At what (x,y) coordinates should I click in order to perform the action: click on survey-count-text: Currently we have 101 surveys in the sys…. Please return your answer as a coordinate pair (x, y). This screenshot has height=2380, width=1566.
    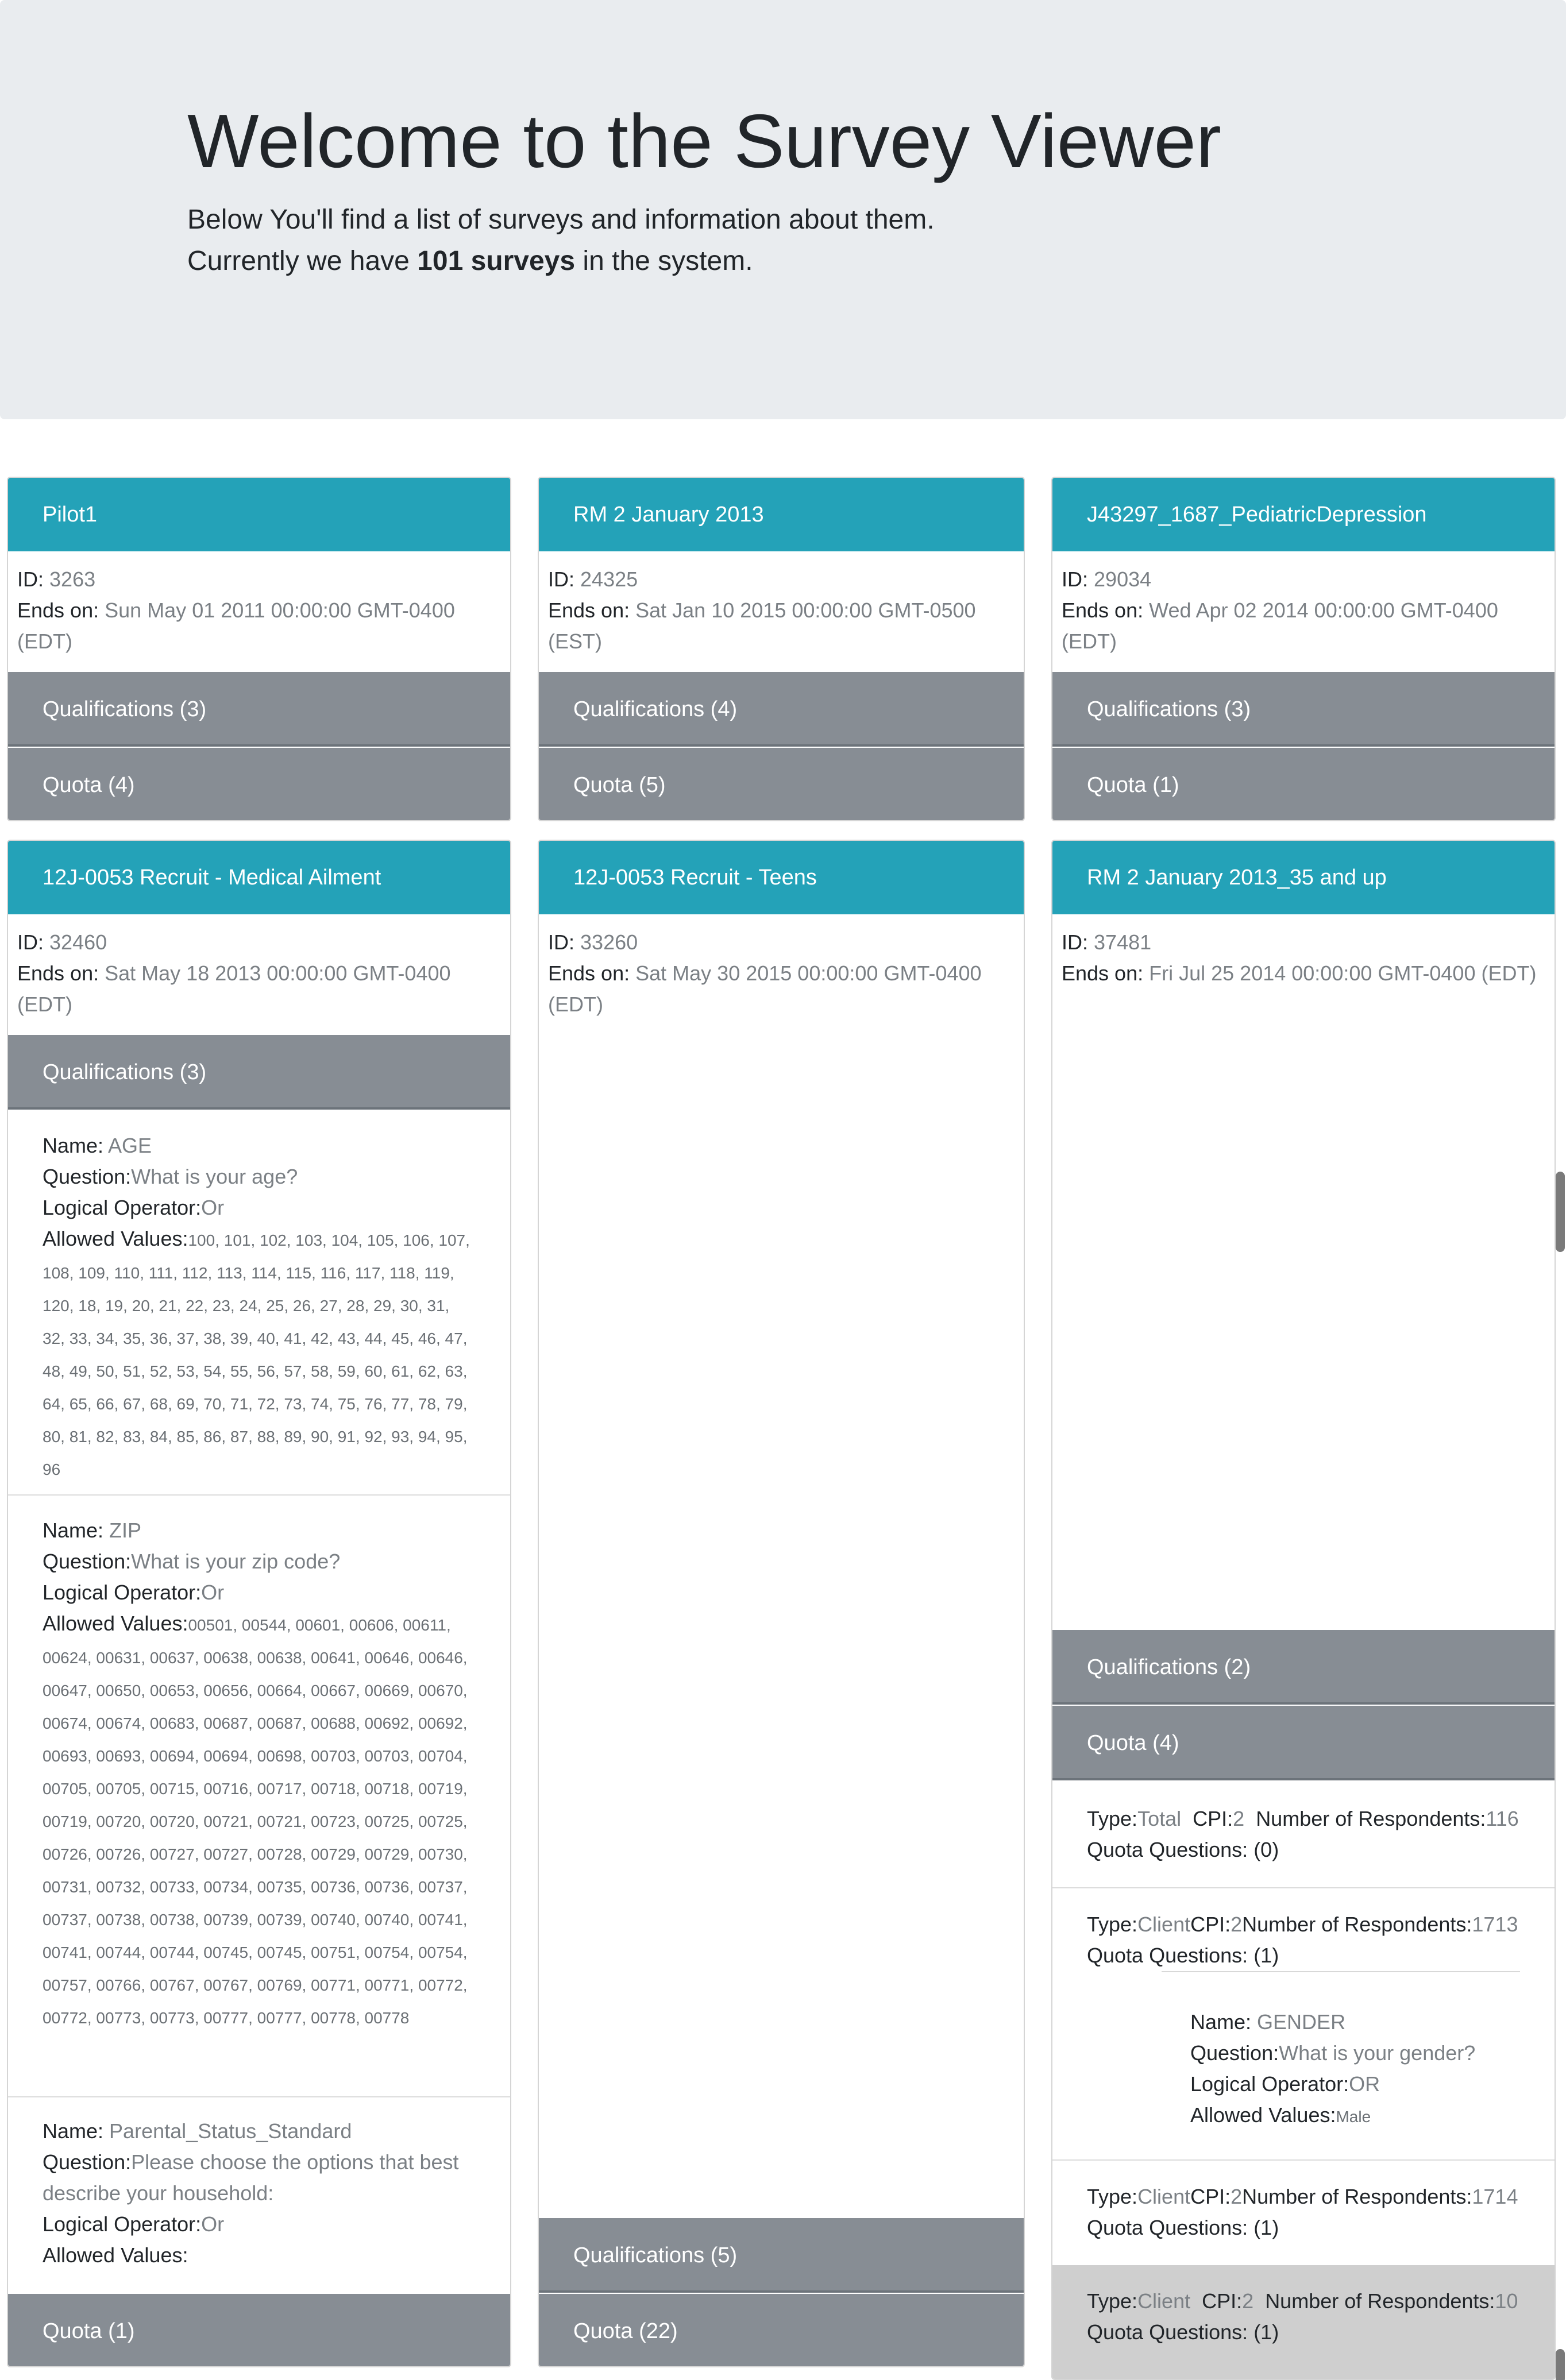
    Looking at the image, I should click on (470, 261).